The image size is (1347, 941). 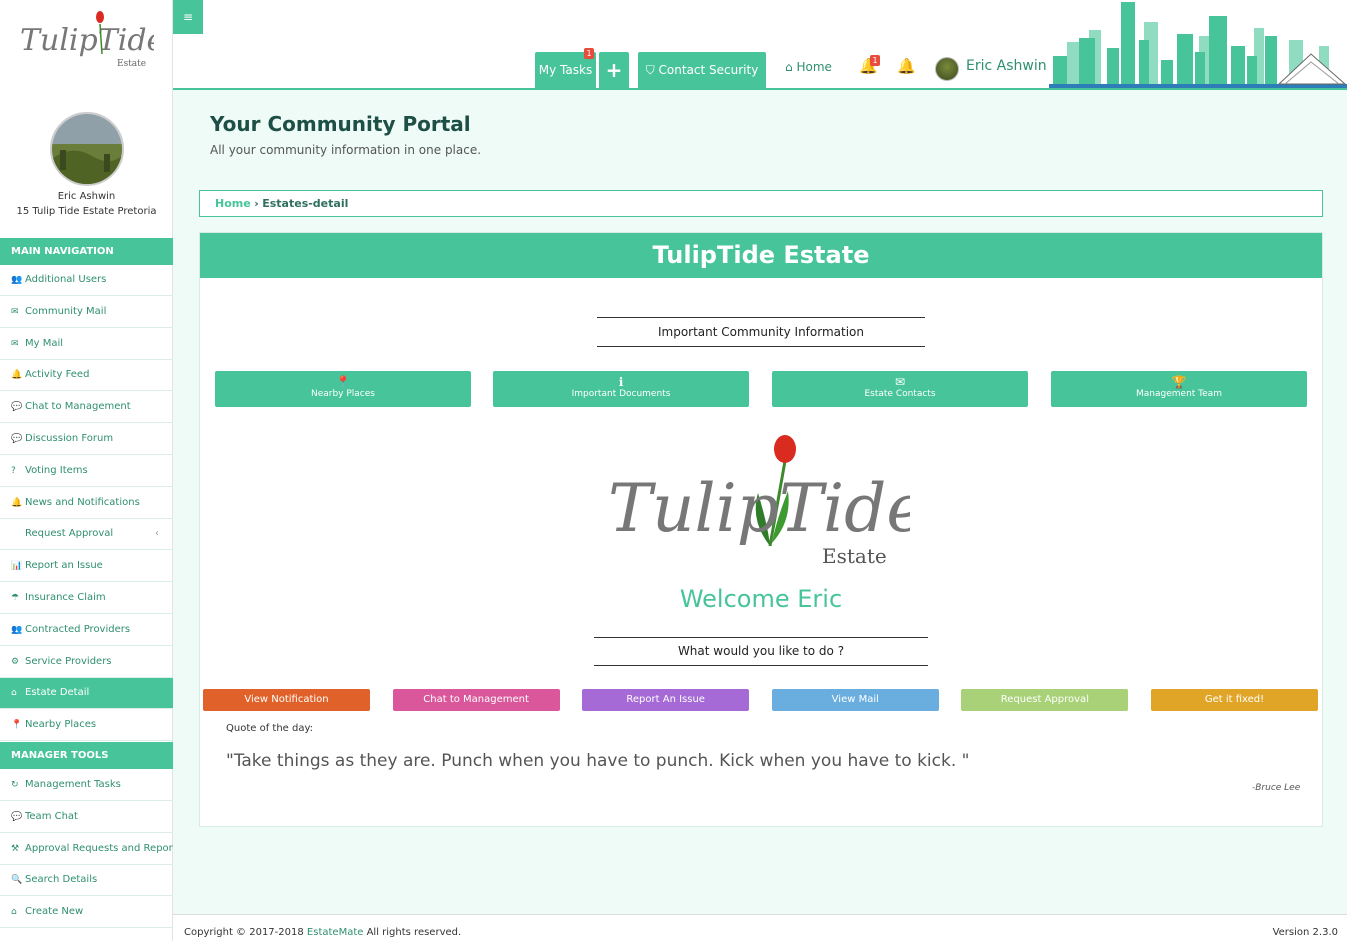 What do you see at coordinates (99, 848) in the screenshot?
I see `sidebar-item-label: Approval Requests and Reports` at bounding box center [99, 848].